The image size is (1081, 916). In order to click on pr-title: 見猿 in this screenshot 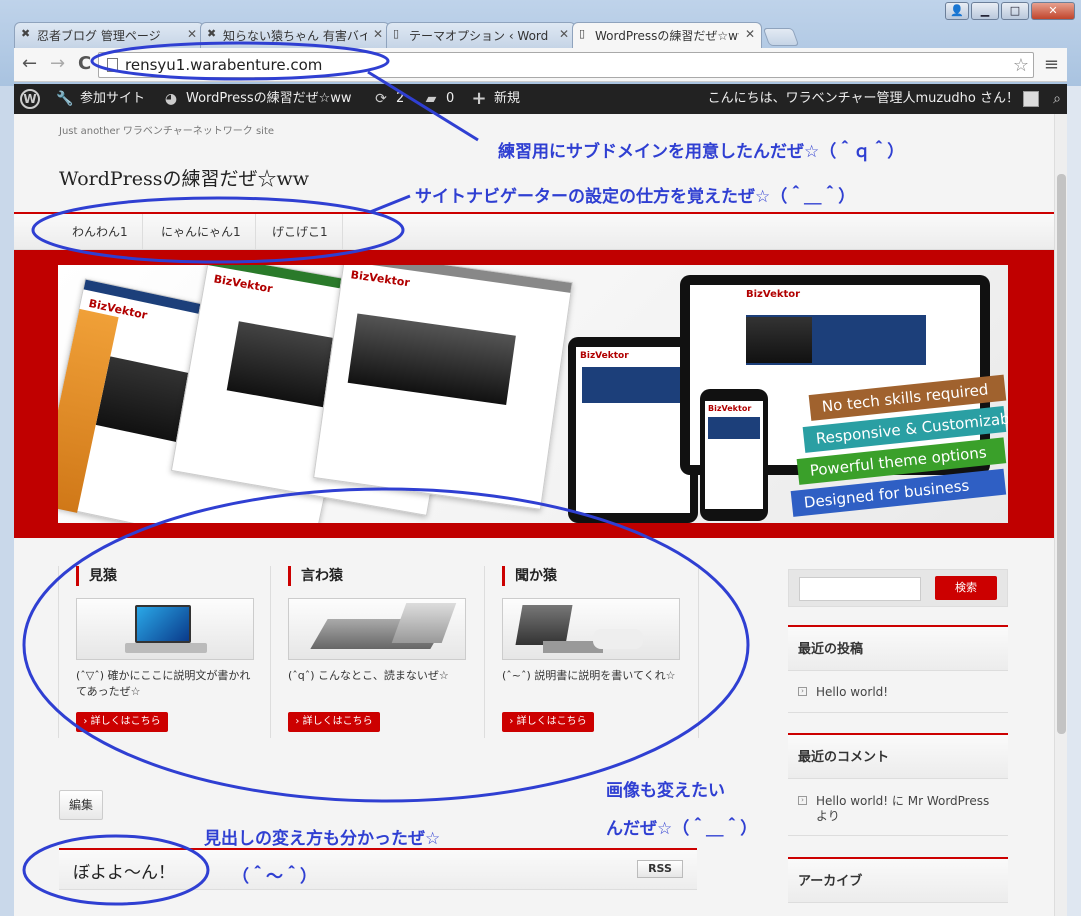, I will do `click(96, 576)`.